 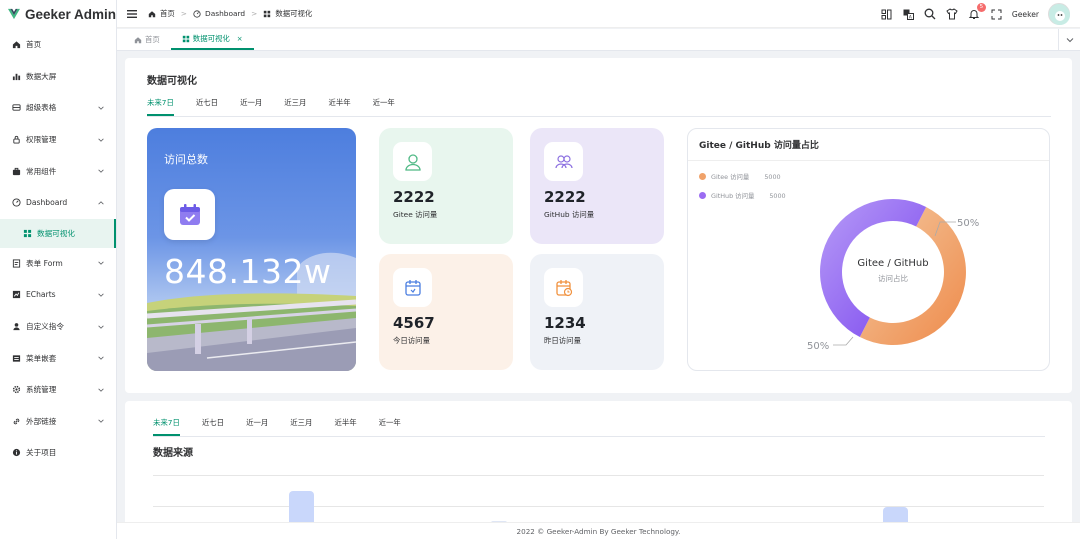 I want to click on notification-badge: 5, so click(x=981, y=7).